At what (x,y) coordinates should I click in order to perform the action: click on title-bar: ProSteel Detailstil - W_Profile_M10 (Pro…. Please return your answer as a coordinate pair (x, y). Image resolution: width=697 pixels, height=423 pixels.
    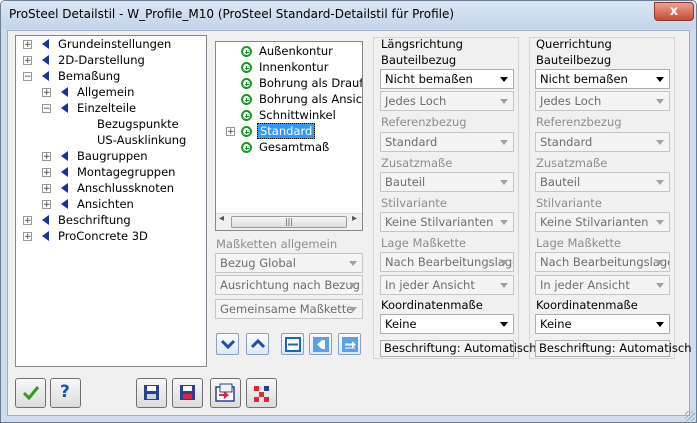
    Looking at the image, I should click on (348, 15).